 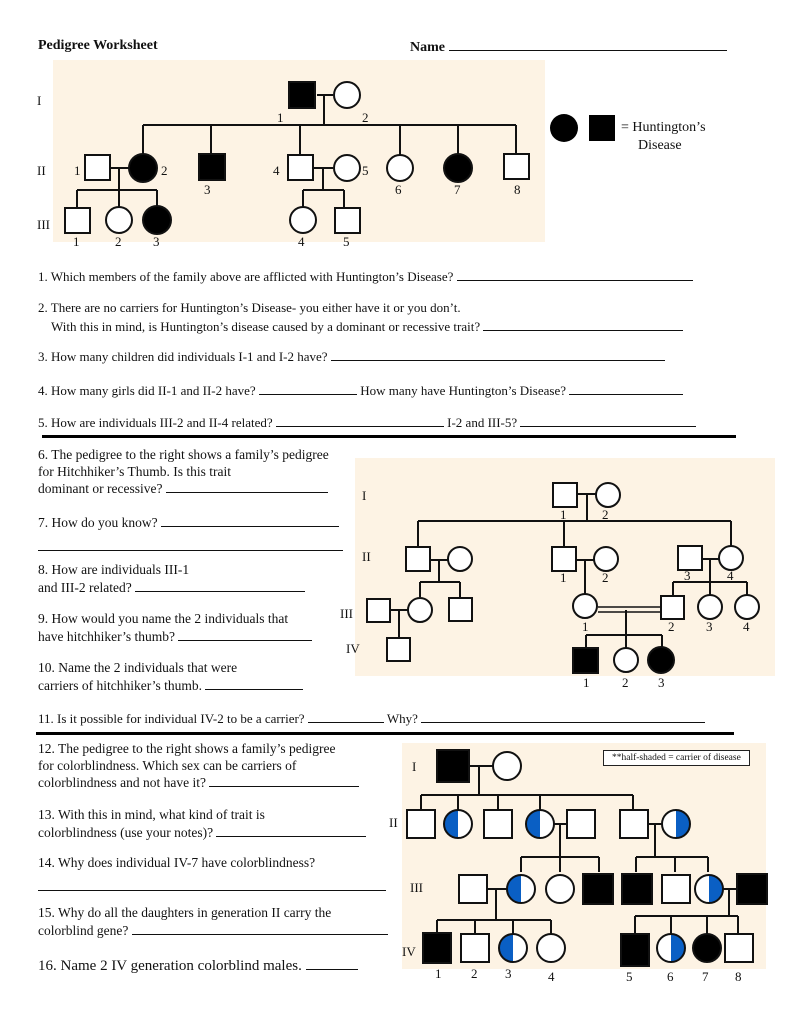 I want to click on individual-III-c, so click(x=460, y=609).